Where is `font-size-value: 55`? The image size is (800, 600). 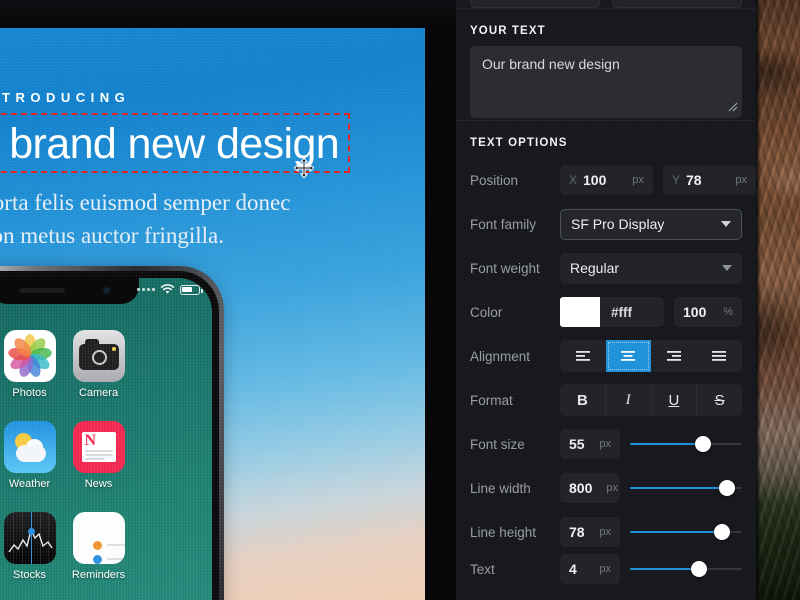
font-size-value: 55 is located at coordinates (577, 444).